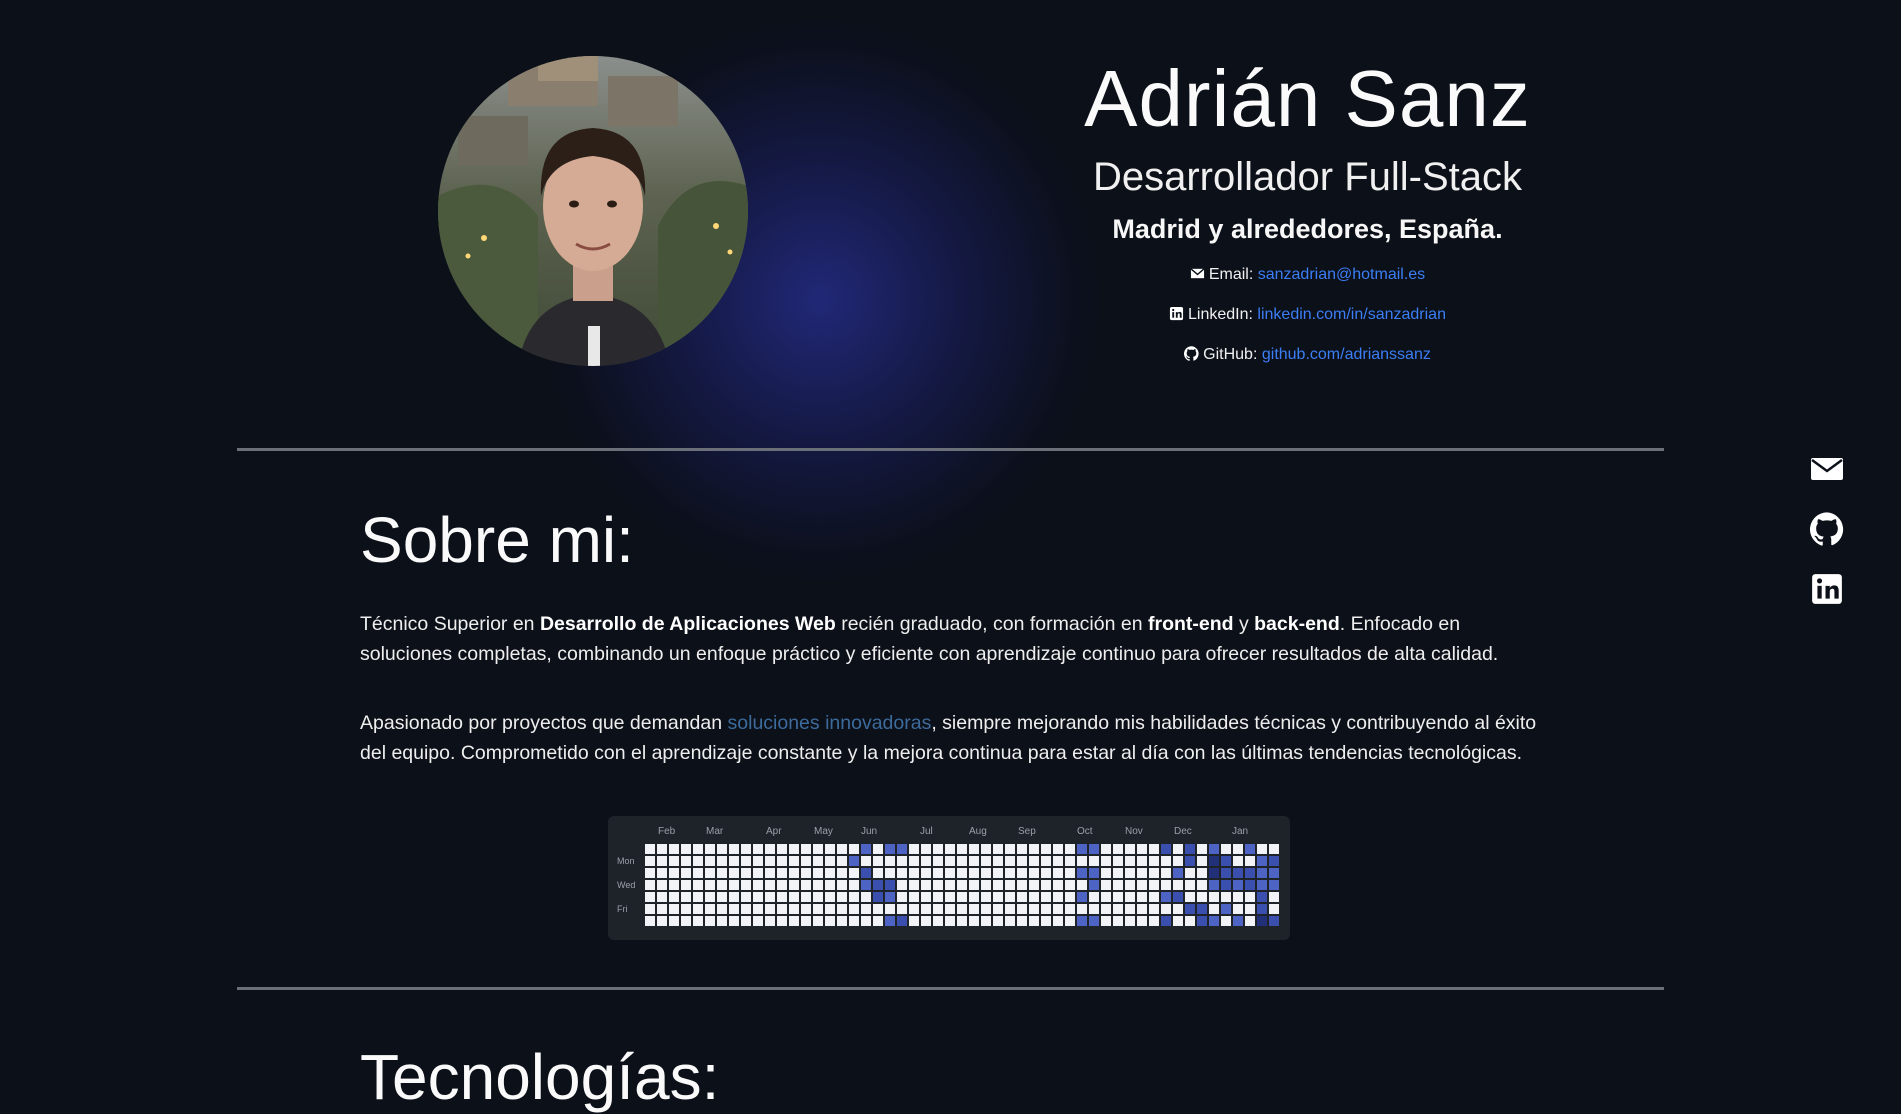 Image resolution: width=1901 pixels, height=1114 pixels. I want to click on contact-github-link: github.com/adrianssanz, so click(1346, 354).